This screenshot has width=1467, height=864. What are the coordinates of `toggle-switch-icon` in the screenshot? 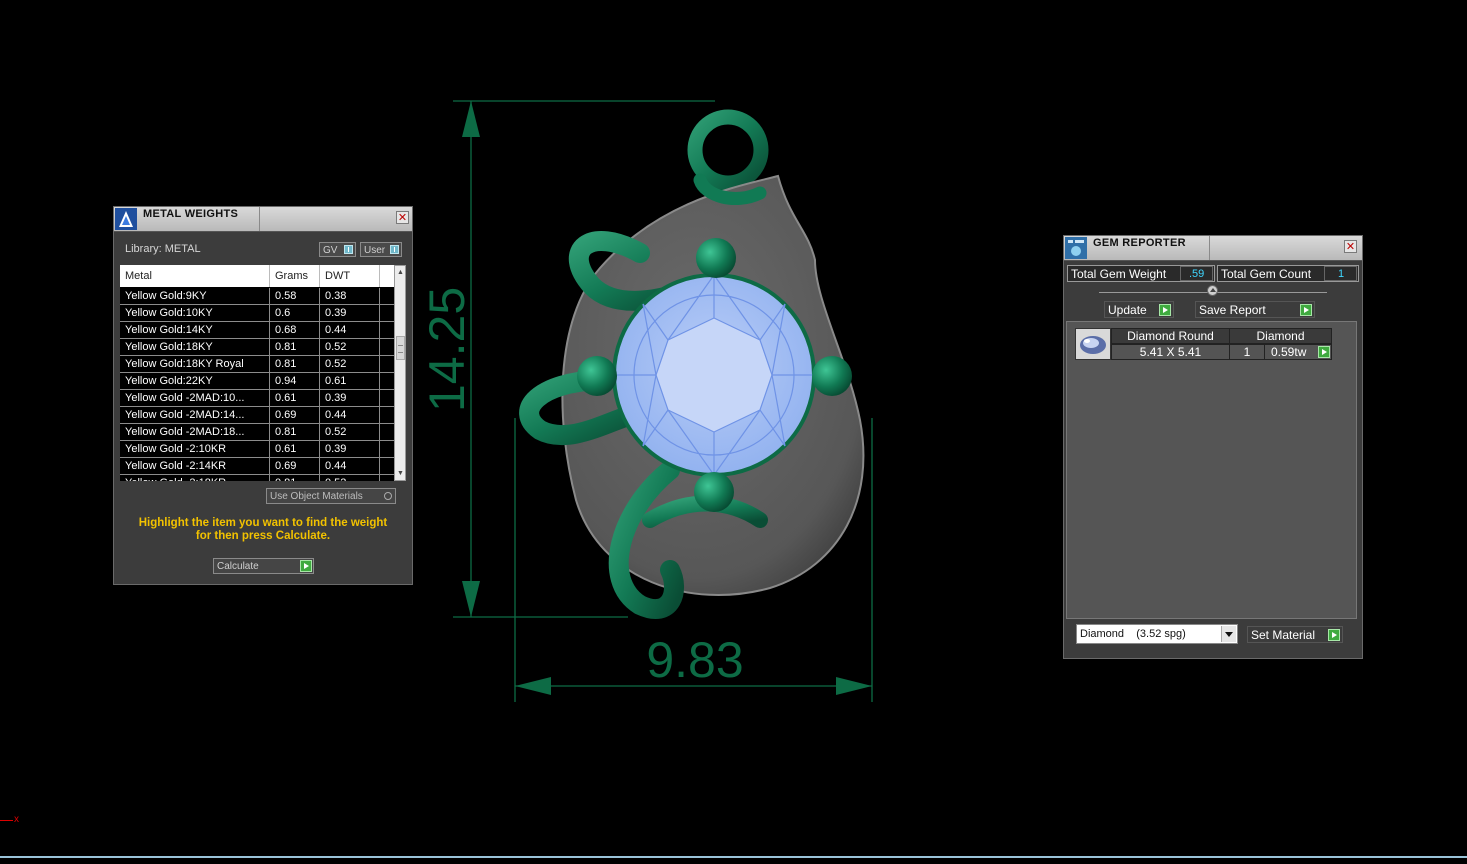 It's located at (348, 249).